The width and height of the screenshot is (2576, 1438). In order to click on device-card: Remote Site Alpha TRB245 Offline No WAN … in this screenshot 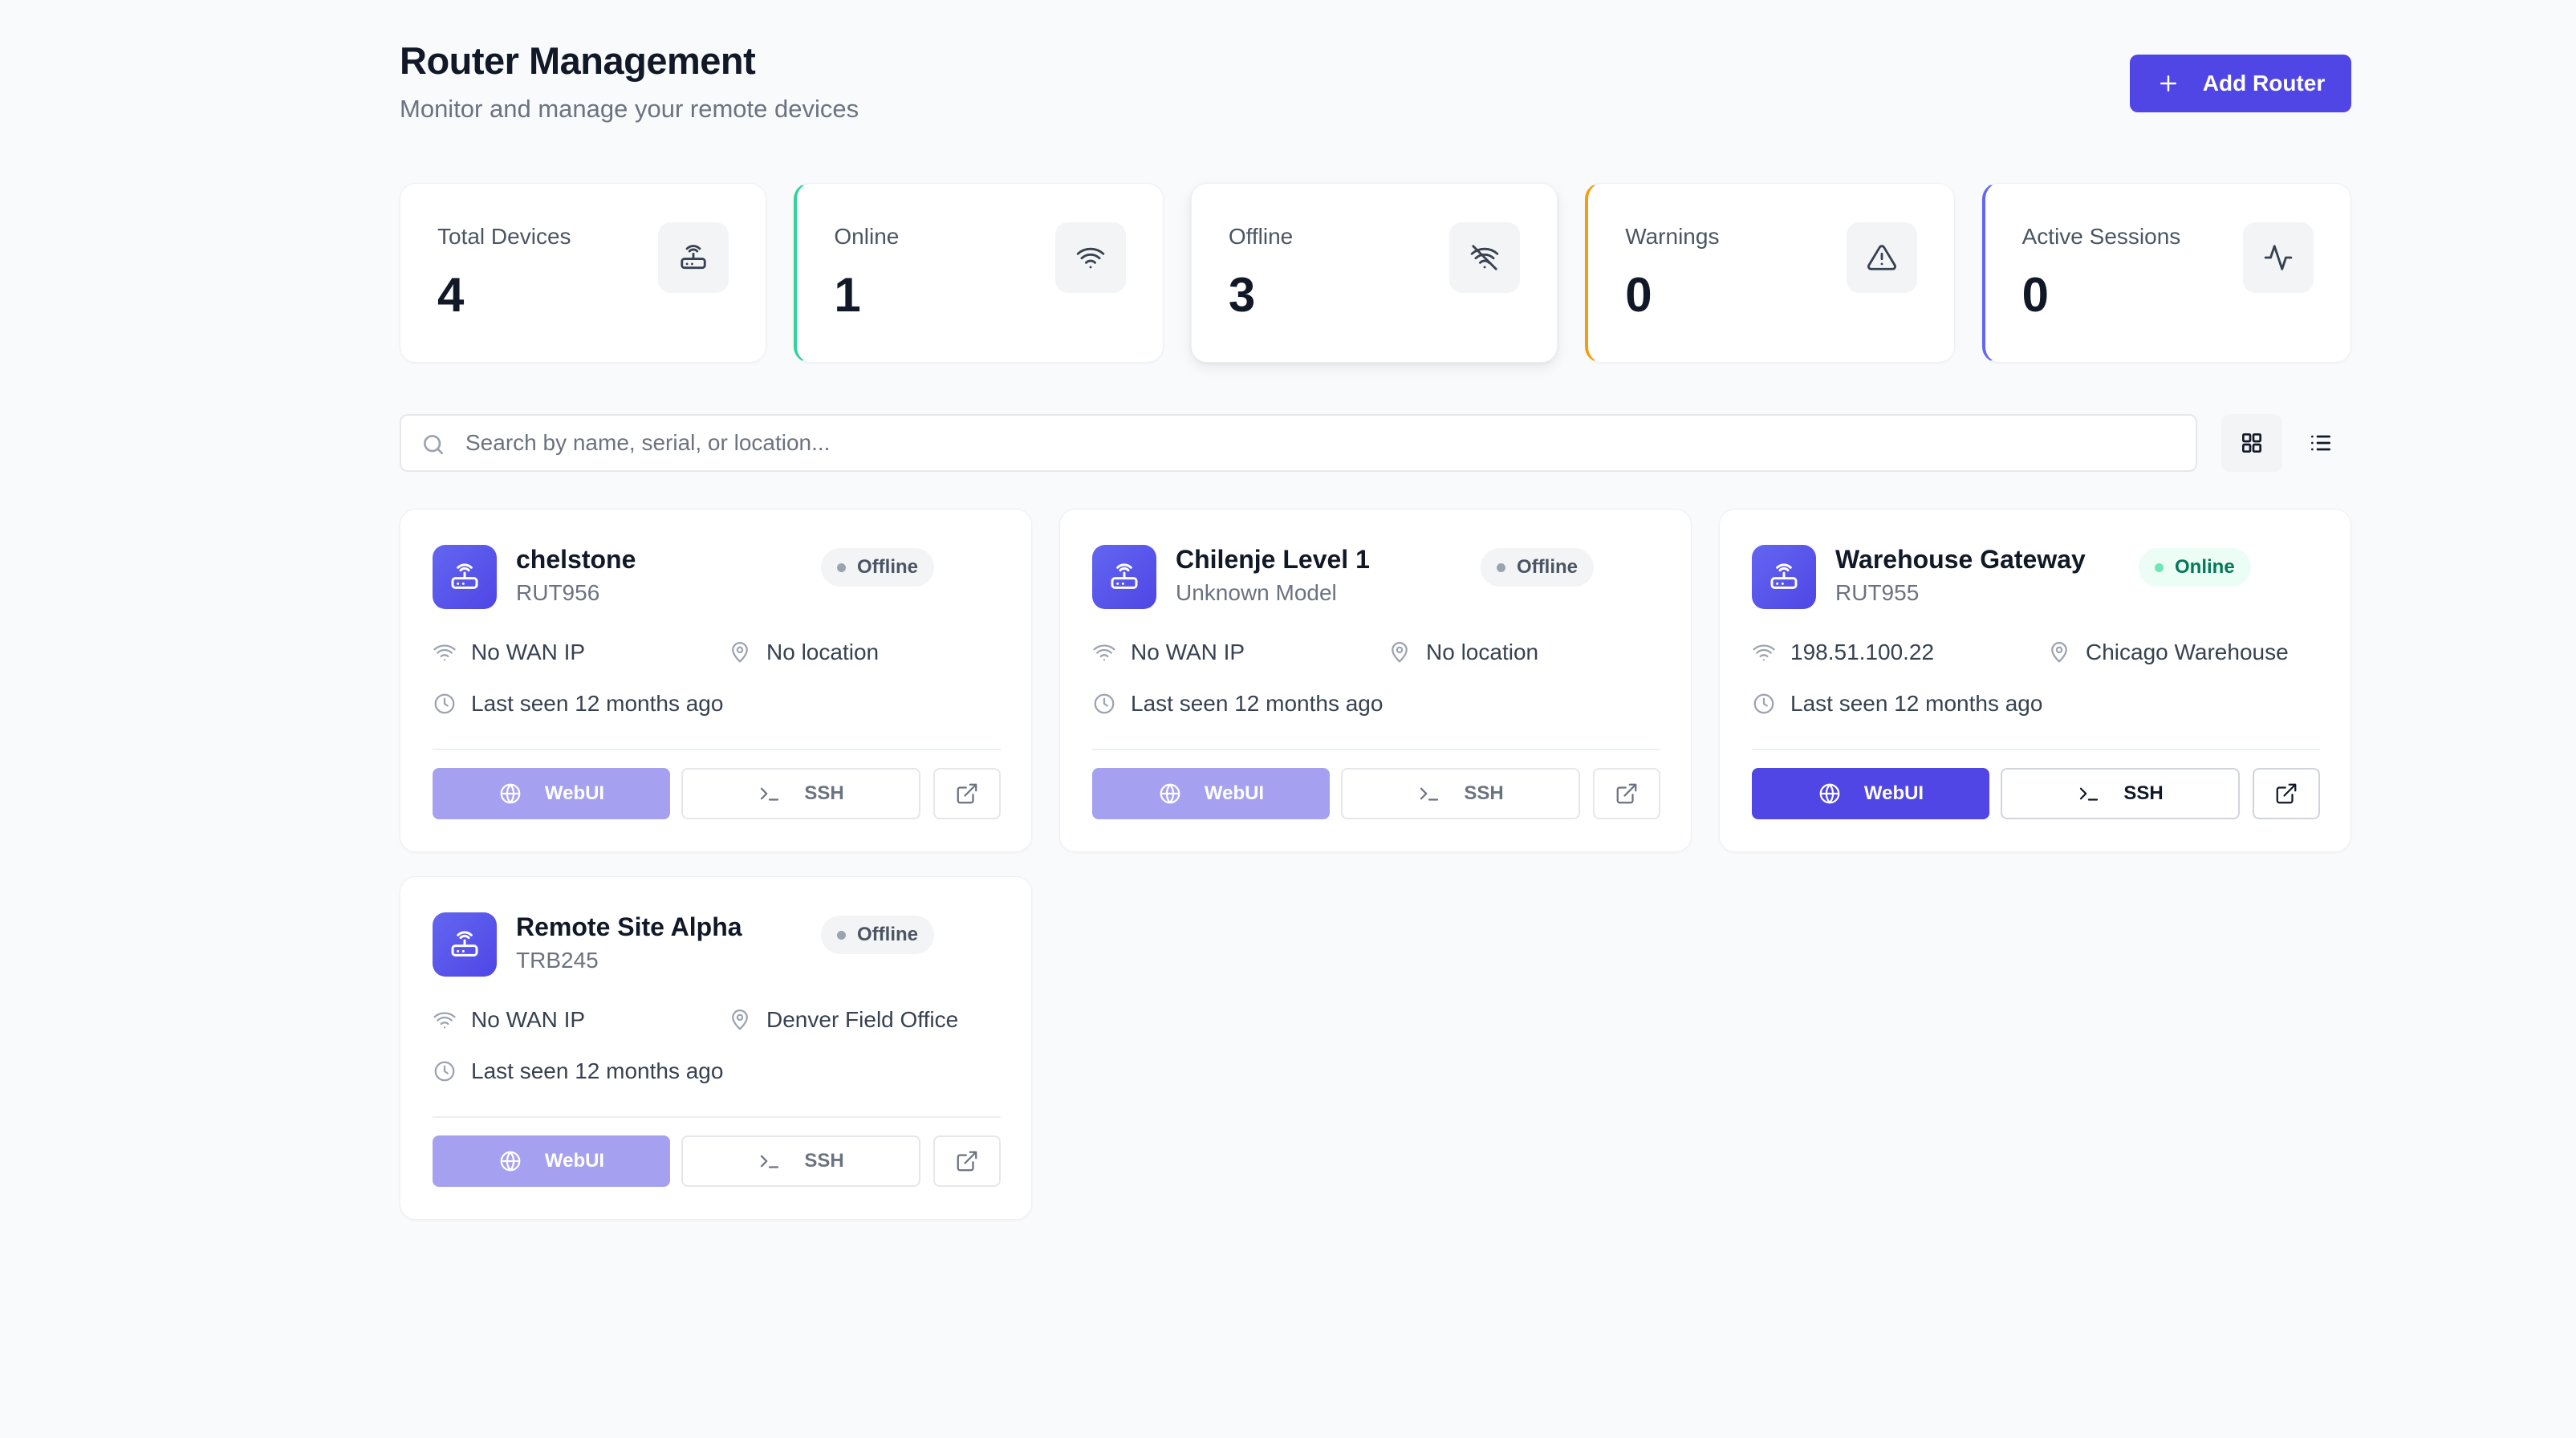, I will do `click(716, 1048)`.